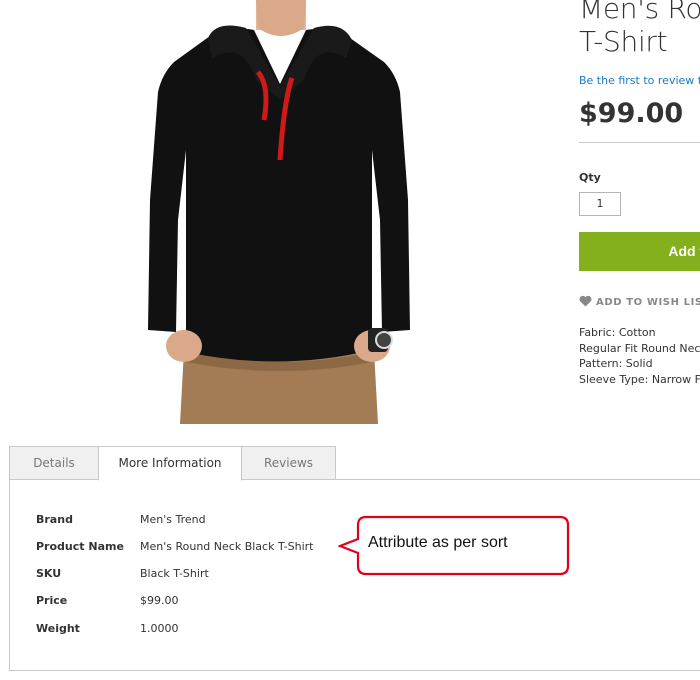 The image size is (700, 680). I want to click on qty-label: Qty, so click(590, 177).